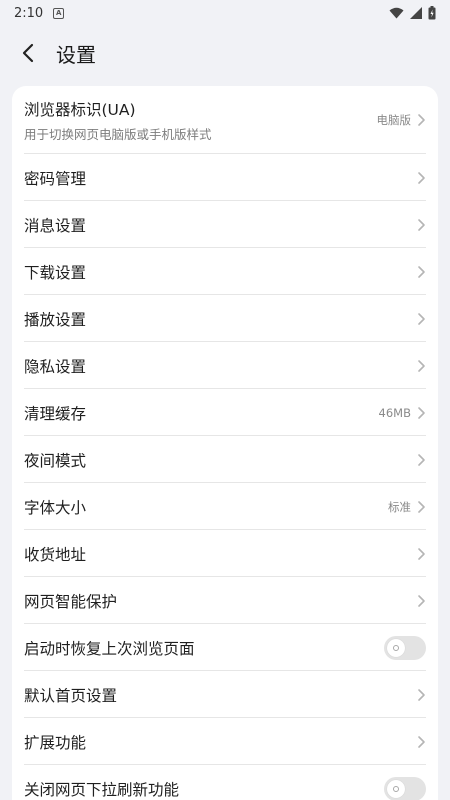 The image size is (450, 800). I want to click on settings-row-playback-settings: 播放设置, so click(225, 318).